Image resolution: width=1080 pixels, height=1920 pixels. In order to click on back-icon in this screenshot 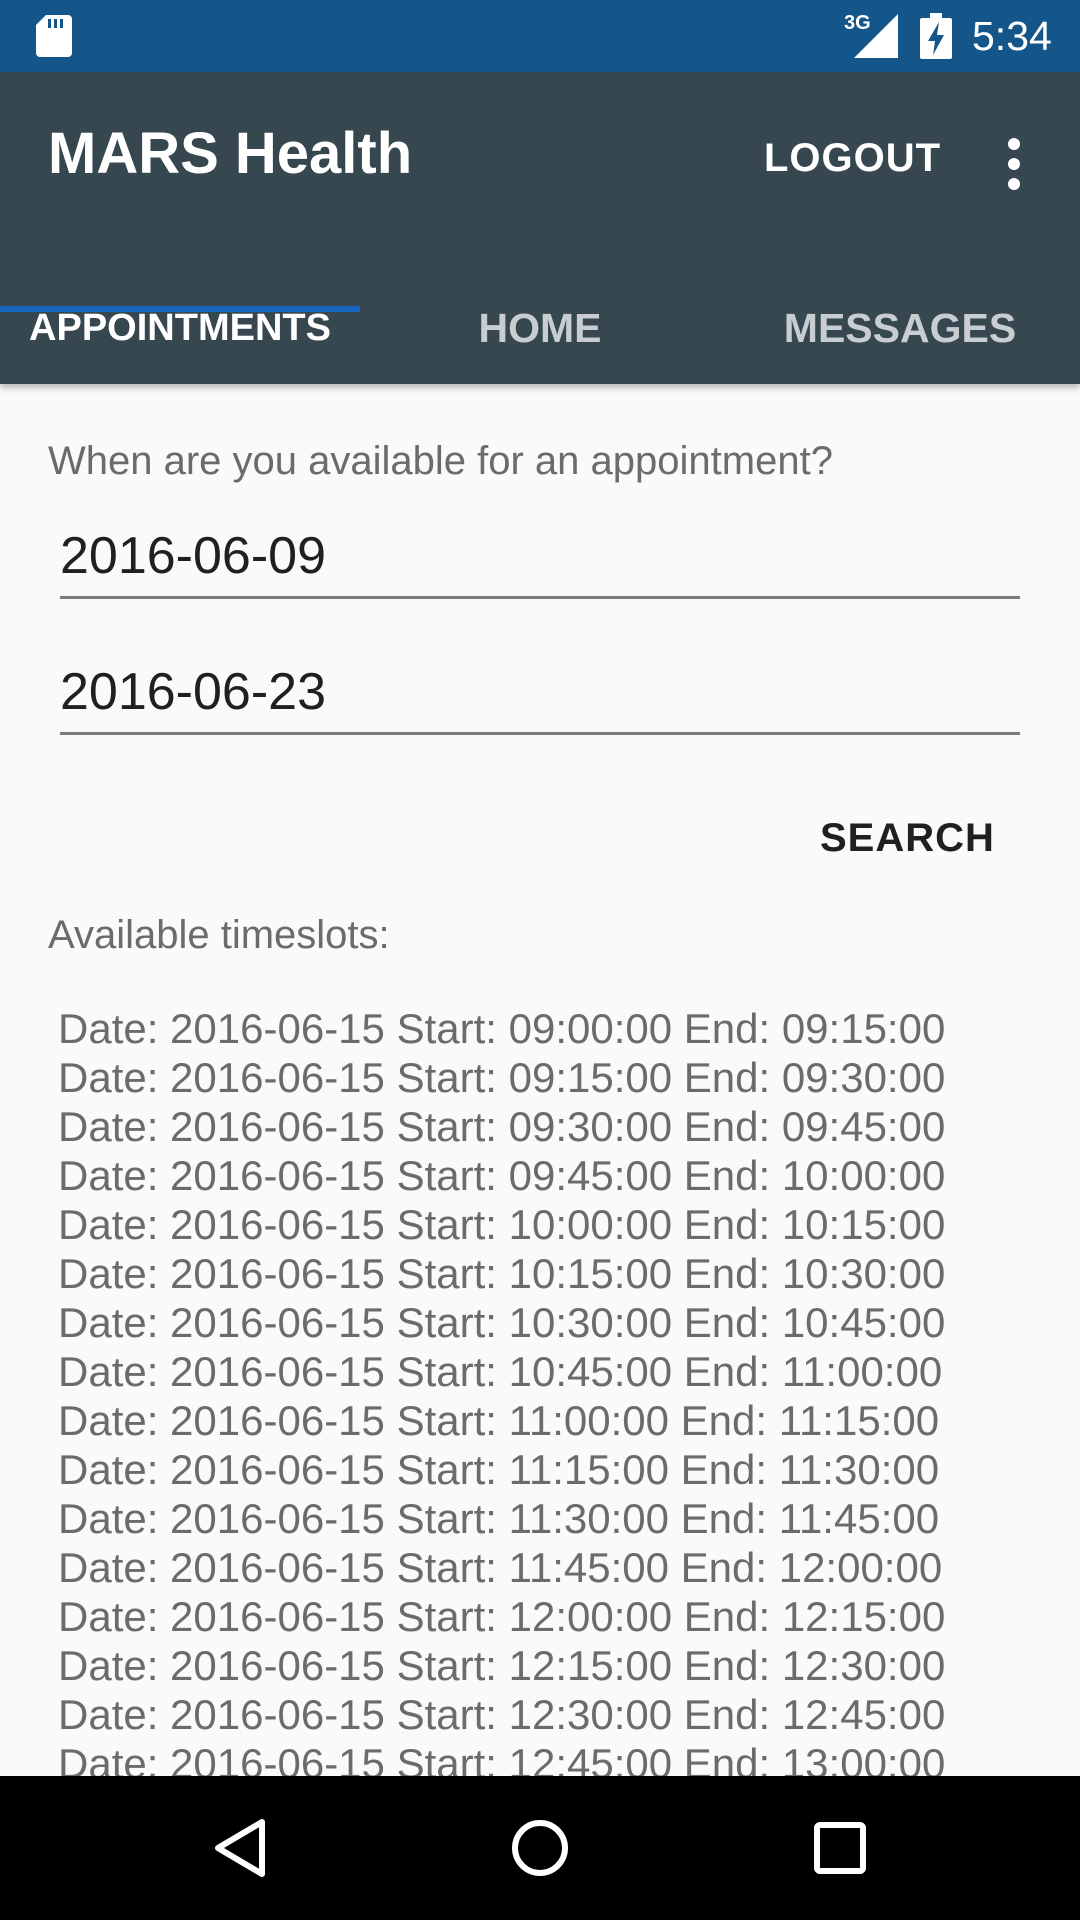, I will do `click(240, 1848)`.